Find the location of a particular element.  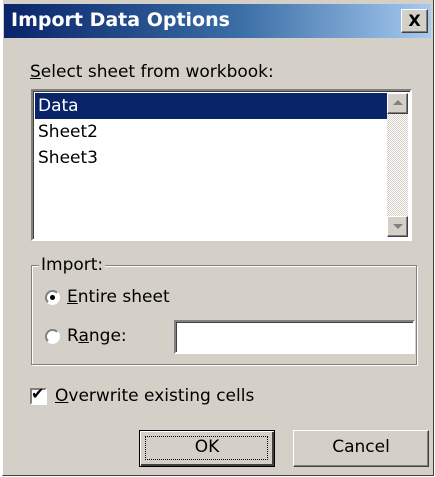

range-radio is located at coordinates (52, 336).